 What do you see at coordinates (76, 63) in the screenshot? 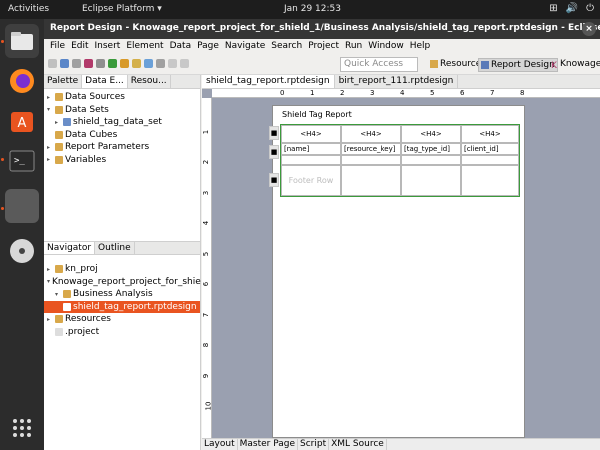
I see `print-icon` at bounding box center [76, 63].